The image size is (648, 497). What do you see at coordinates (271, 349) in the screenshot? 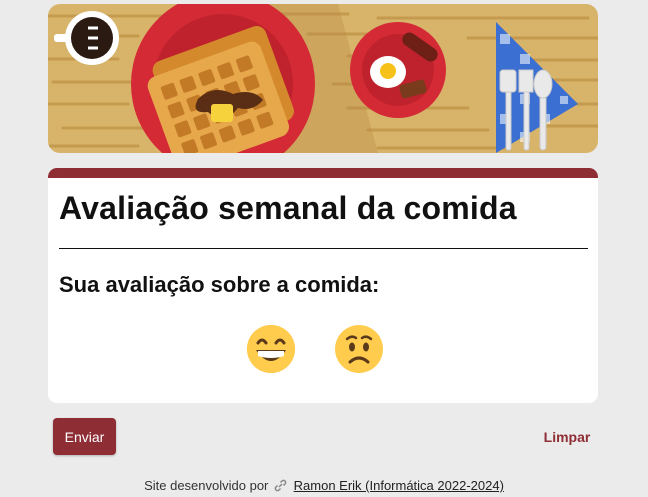
I see `grinning-face-icon` at bounding box center [271, 349].